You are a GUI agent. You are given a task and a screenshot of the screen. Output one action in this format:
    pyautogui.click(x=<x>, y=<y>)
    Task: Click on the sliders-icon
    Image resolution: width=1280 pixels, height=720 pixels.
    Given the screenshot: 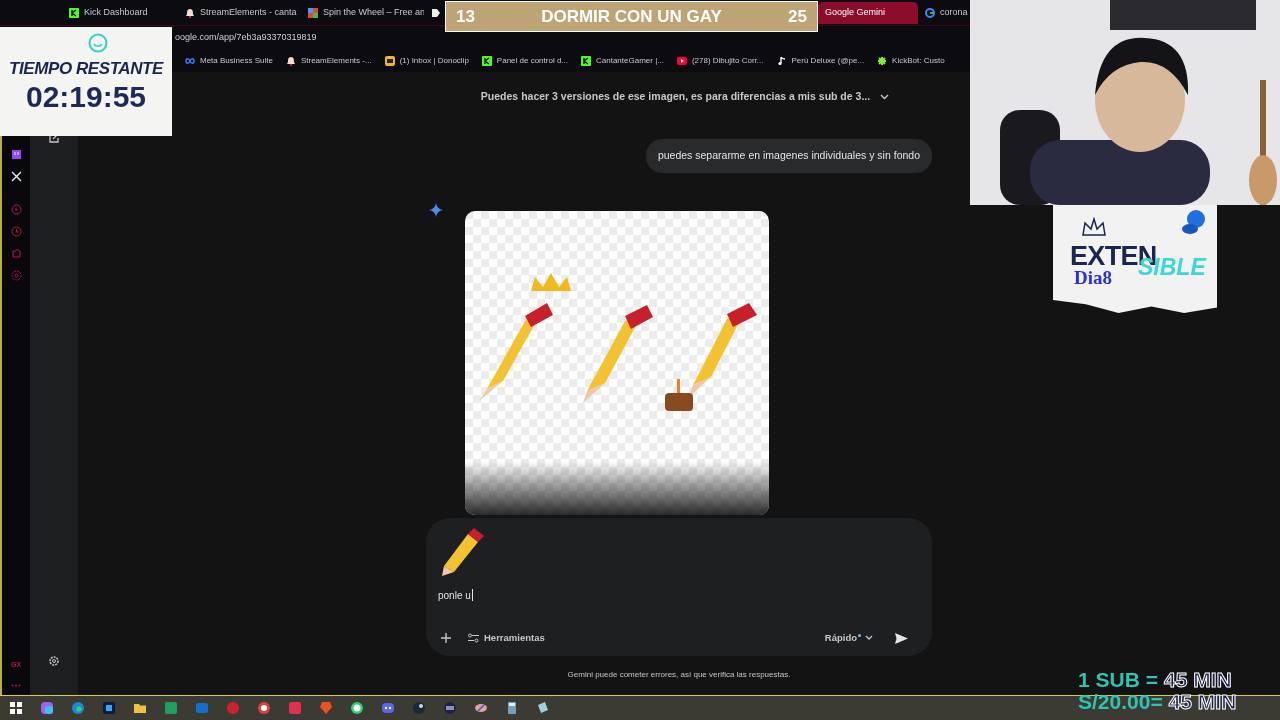 What is the action you would take?
    pyautogui.click(x=473, y=638)
    